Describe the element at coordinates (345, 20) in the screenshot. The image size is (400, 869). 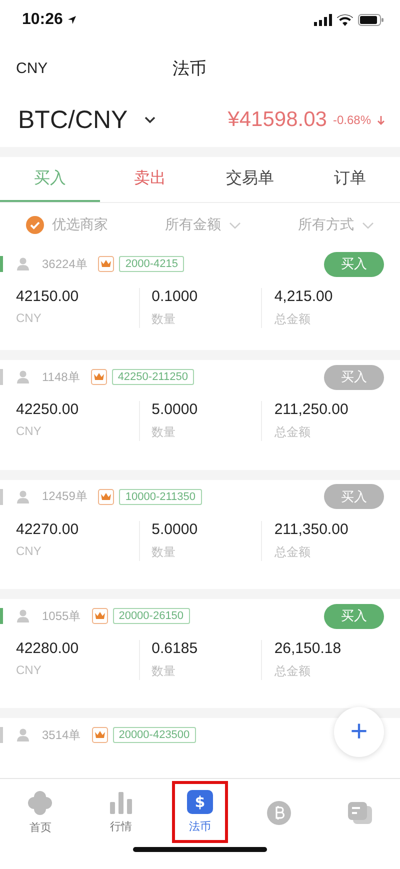
I see `wifi-icon` at that location.